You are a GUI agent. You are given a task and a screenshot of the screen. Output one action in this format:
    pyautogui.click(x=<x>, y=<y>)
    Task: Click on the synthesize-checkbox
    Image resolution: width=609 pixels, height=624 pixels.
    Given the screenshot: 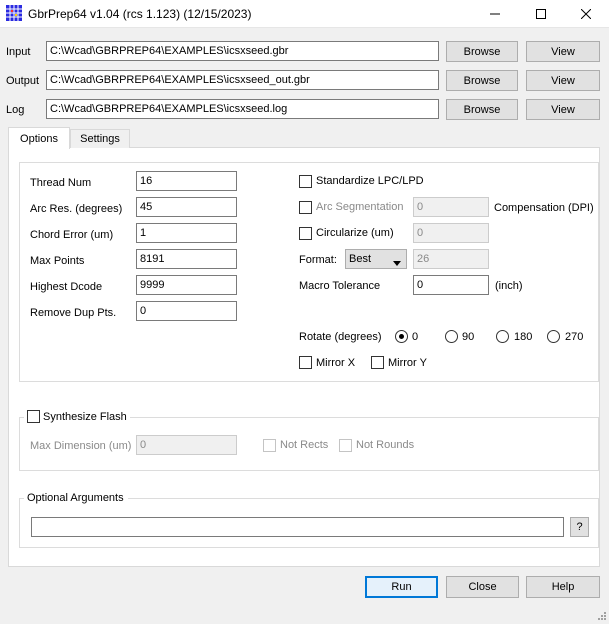 What is the action you would take?
    pyautogui.click(x=33, y=416)
    